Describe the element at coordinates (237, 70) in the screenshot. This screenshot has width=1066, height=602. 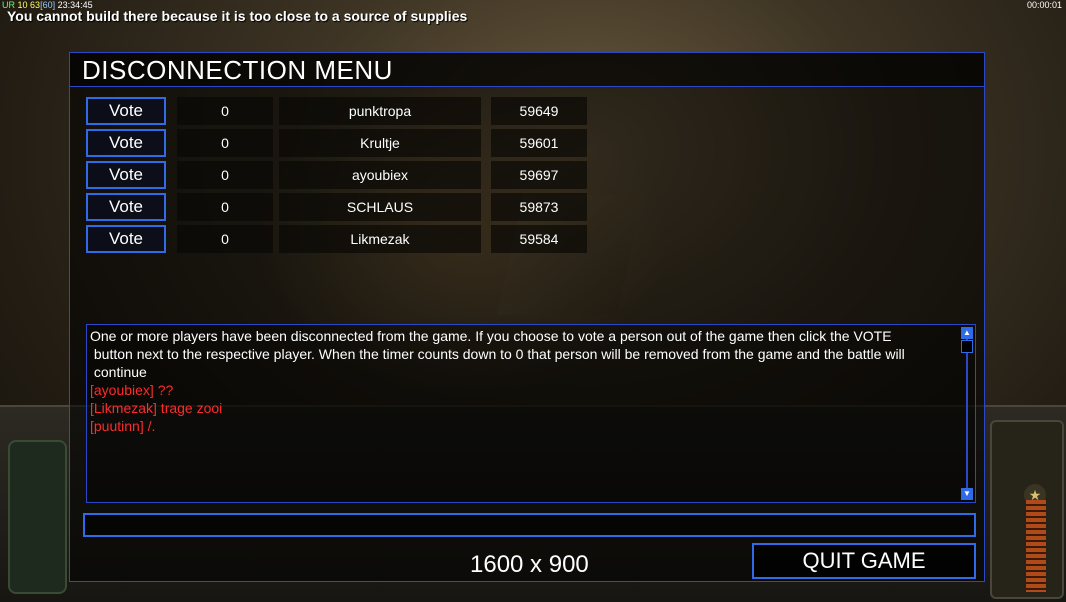
I see `menu-title: DISCONNECTION MENU` at that location.